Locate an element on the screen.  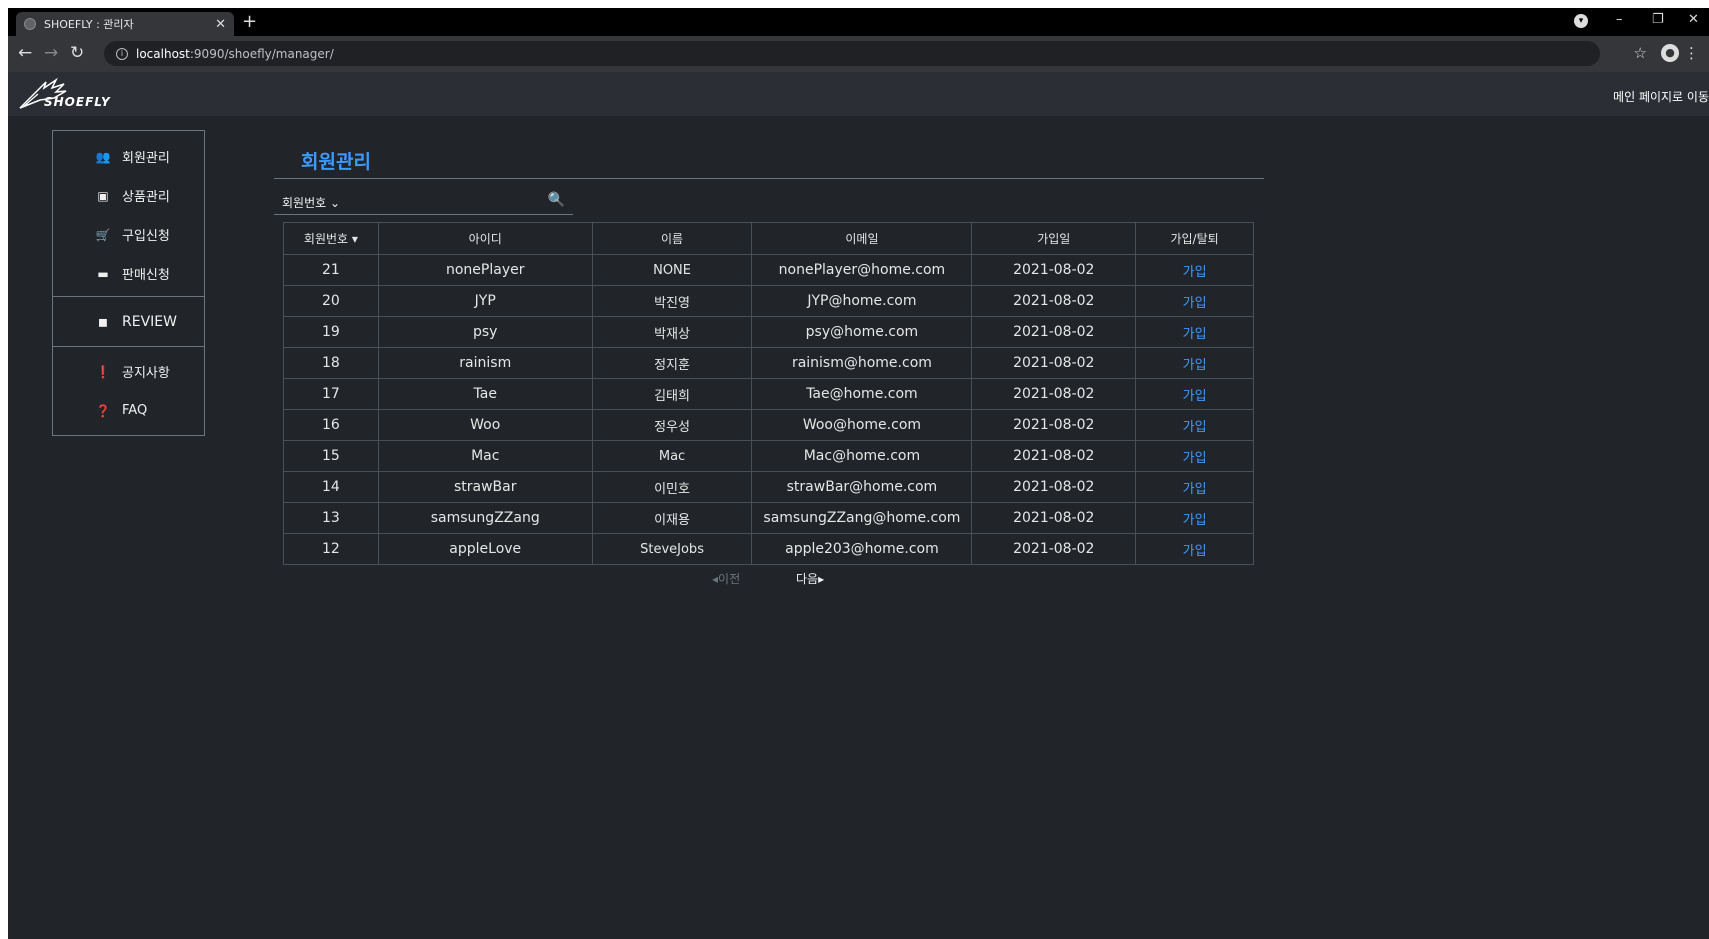
site-info-icon: i is located at coordinates (122, 53).